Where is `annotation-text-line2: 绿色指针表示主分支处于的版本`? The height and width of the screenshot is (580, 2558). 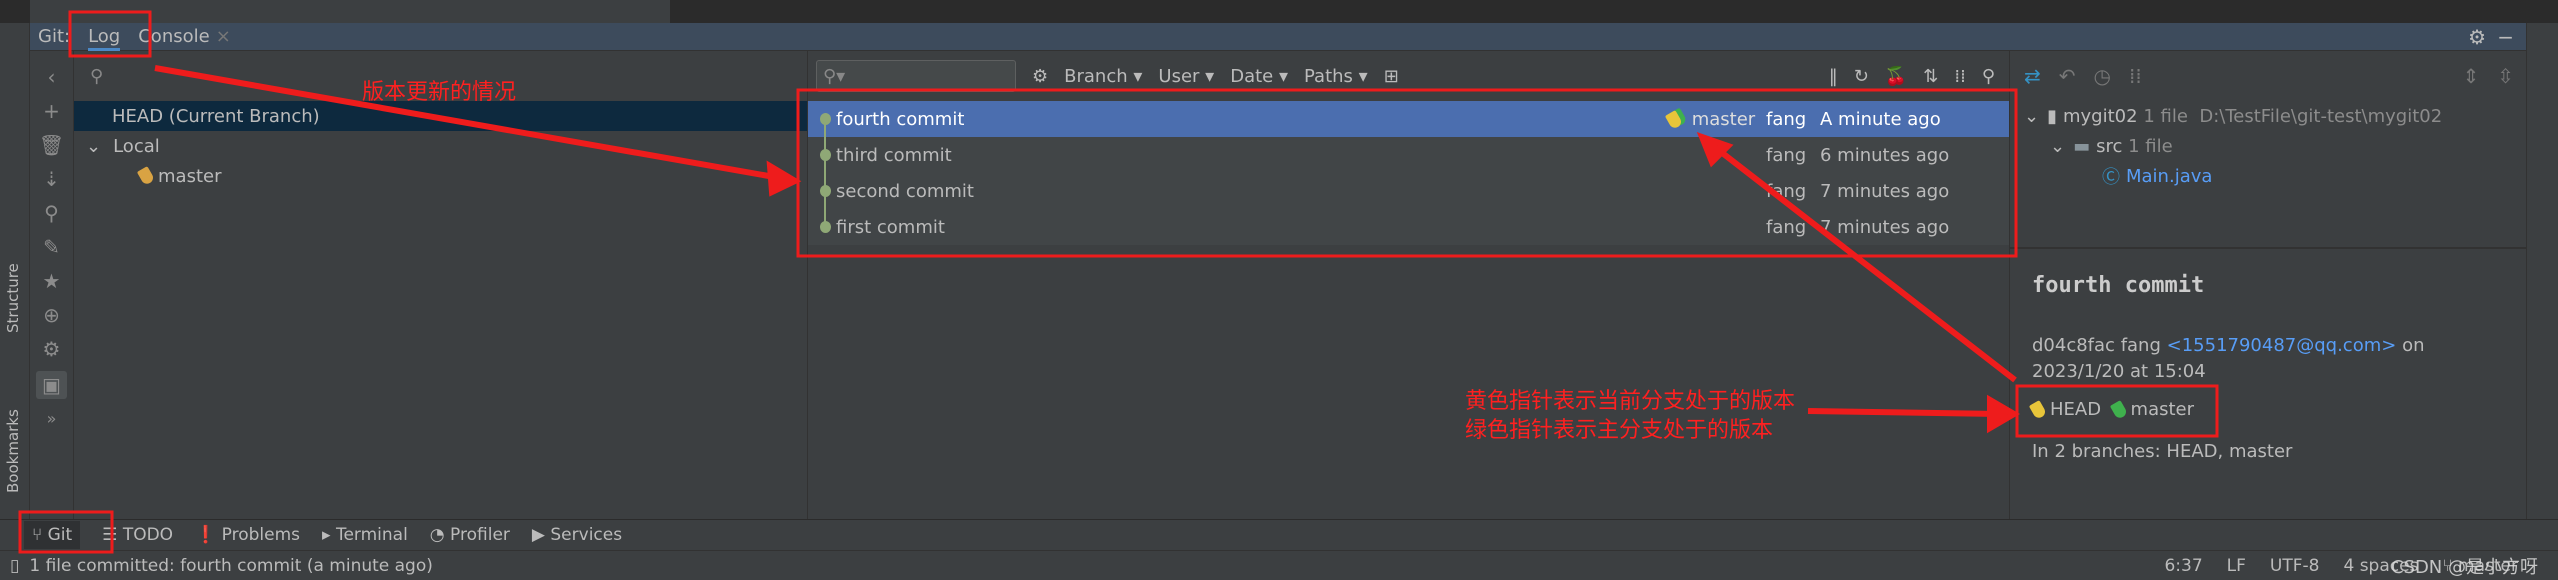 annotation-text-line2: 绿色指针表示主分支处于的版本 is located at coordinates (1619, 430).